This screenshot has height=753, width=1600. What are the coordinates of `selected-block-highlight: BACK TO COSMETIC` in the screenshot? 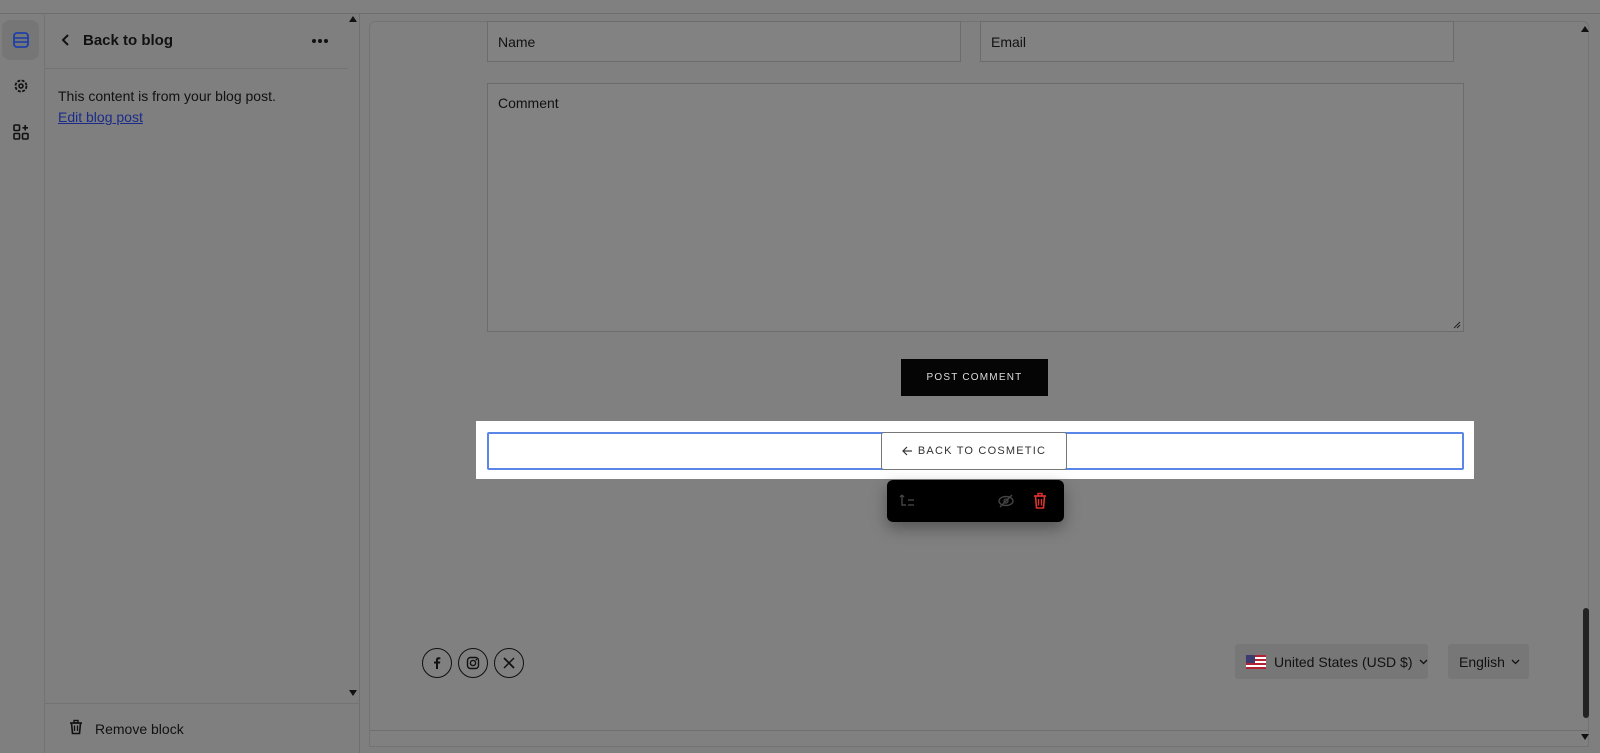 It's located at (975, 450).